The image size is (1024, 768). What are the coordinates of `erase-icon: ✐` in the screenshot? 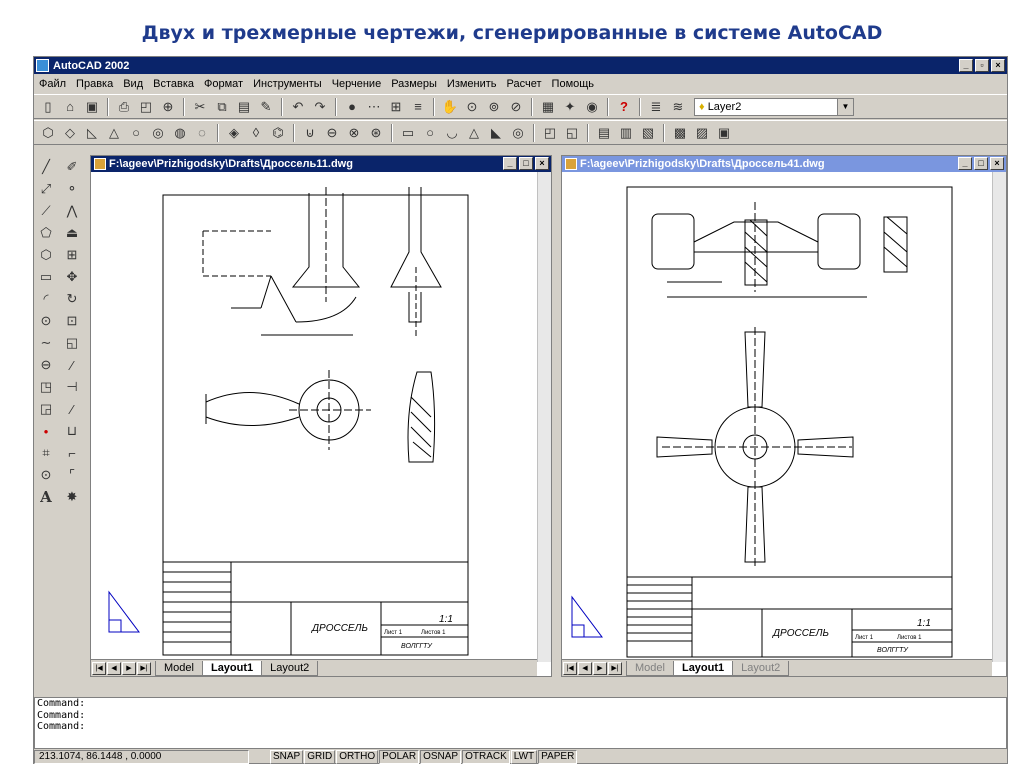 It's located at (72, 167).